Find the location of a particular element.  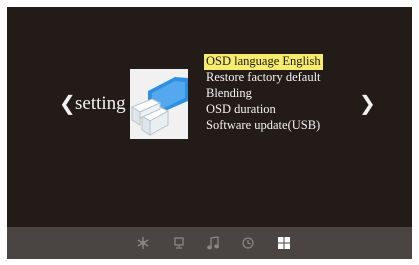

snowflake-icon is located at coordinates (143, 243).